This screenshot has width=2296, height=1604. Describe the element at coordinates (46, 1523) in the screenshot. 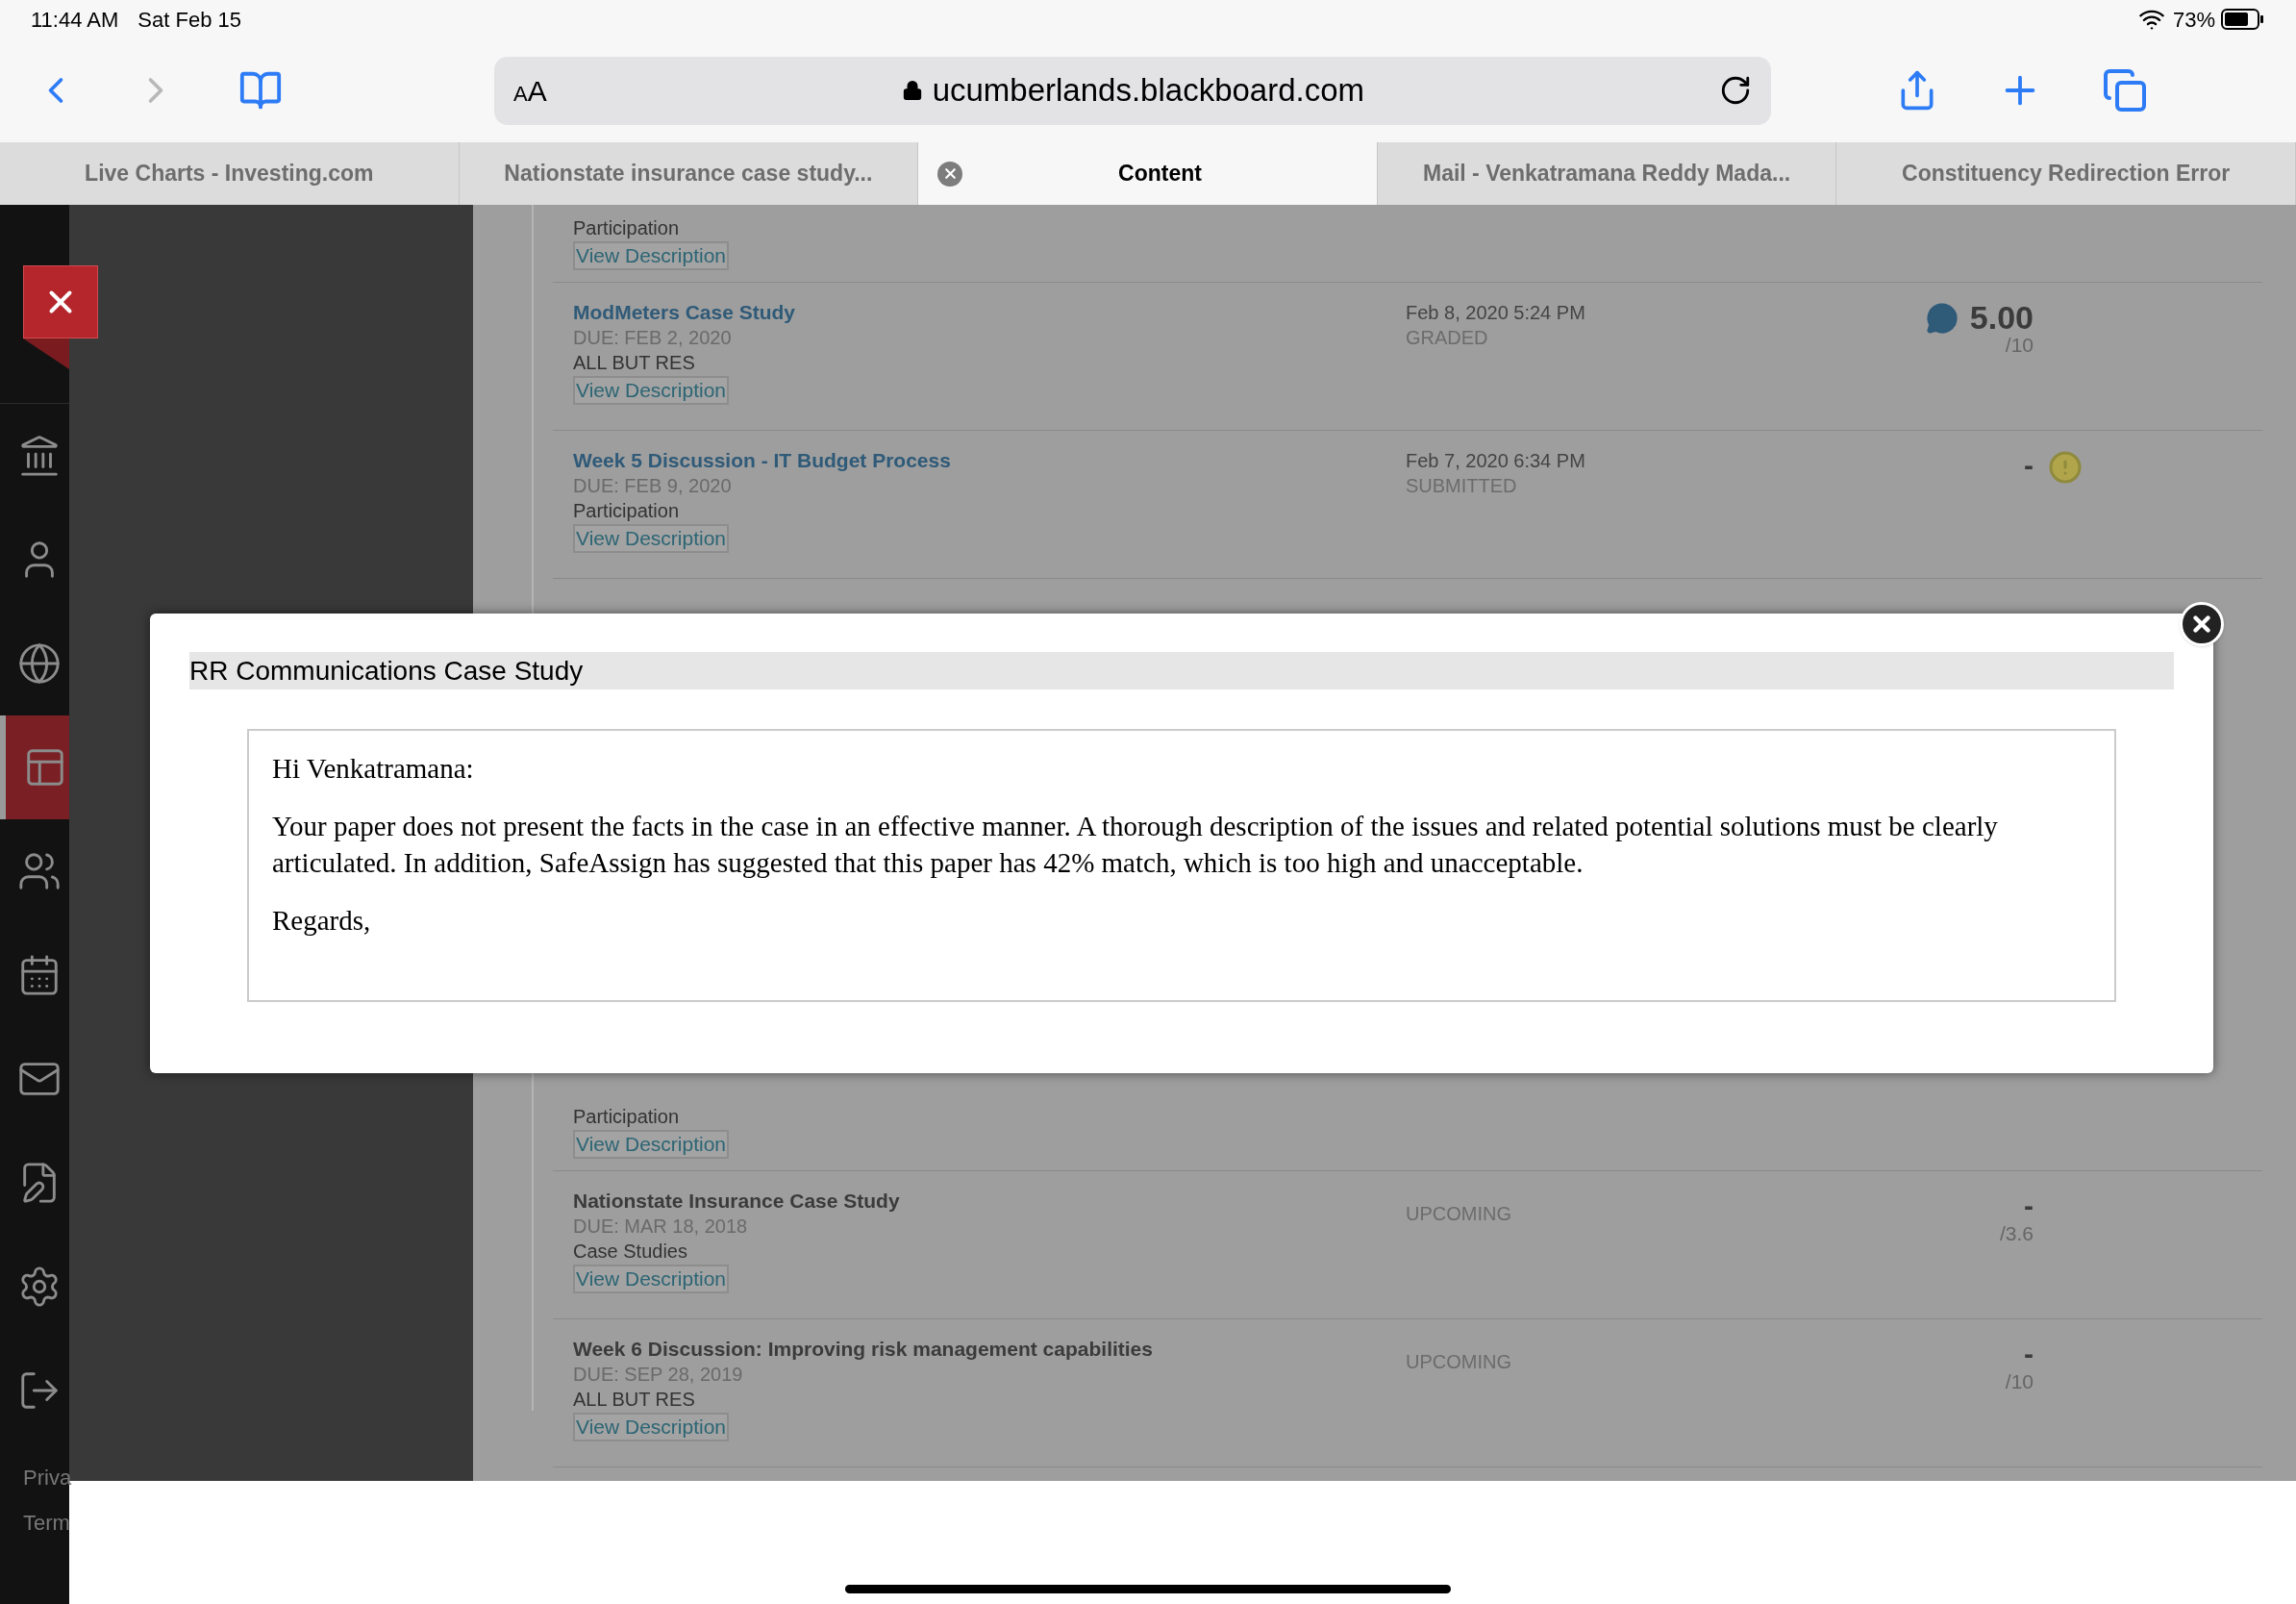

I see `footer-link: Term` at that location.